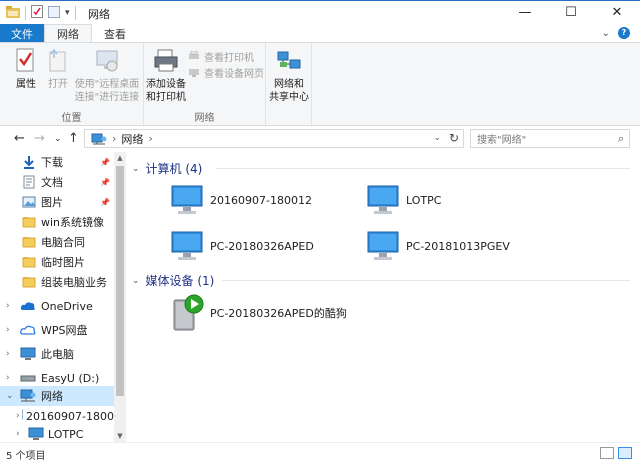 The width and height of the screenshot is (640, 464). What do you see at coordinates (57, 202) in the screenshot?
I see `nav-item-pictures: 图片 📌` at bounding box center [57, 202].